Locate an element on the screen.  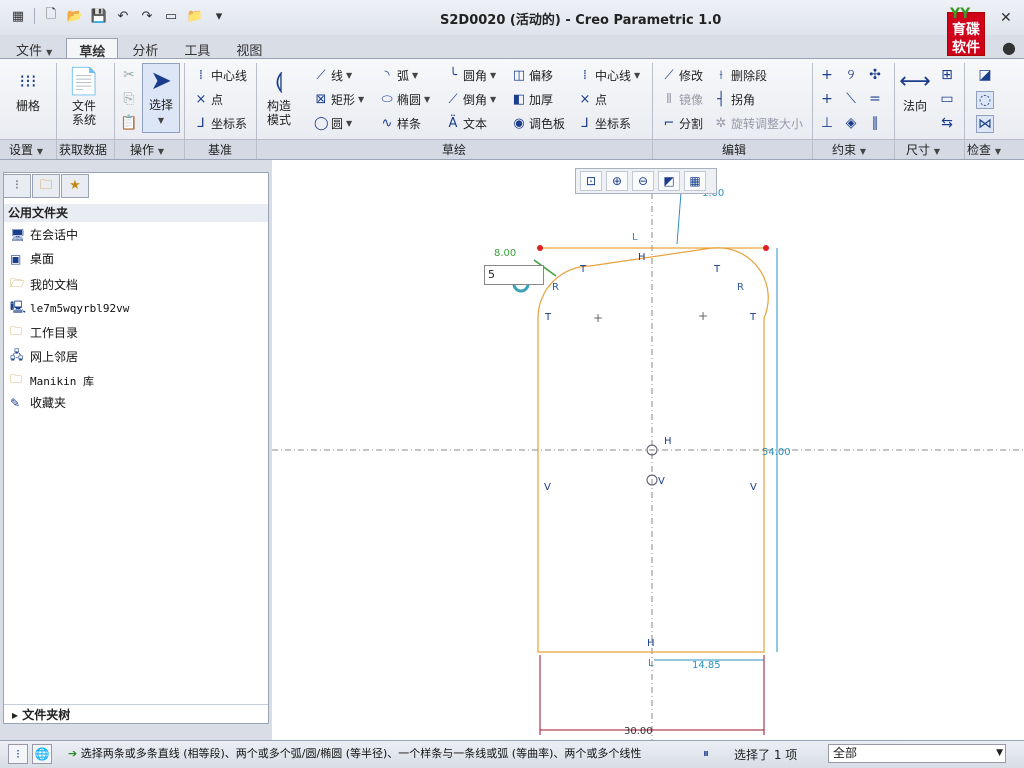
customize-icon: ▾ is located at coordinates (219, 16).